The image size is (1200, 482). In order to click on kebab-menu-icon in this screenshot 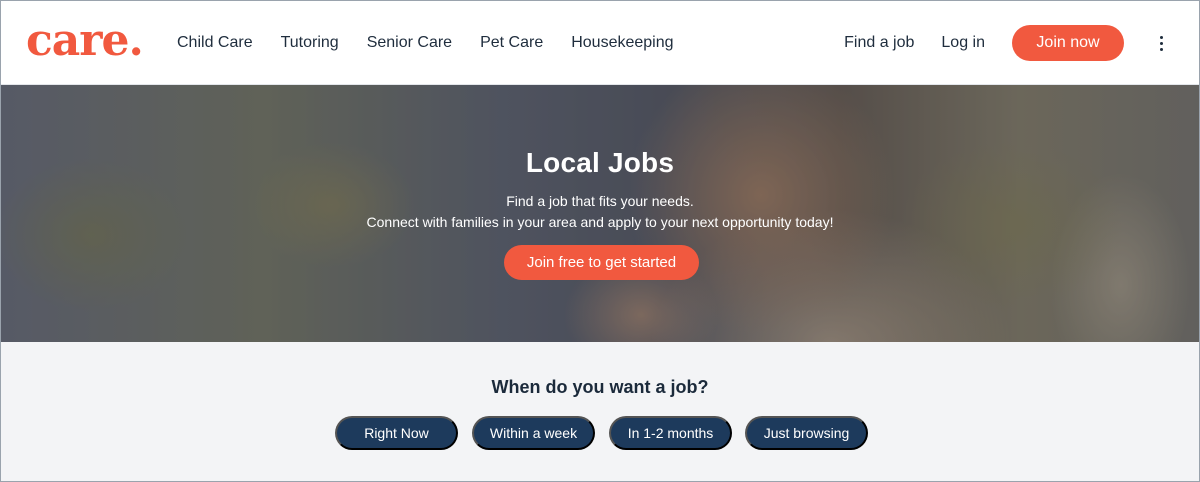, I will do `click(1161, 43)`.